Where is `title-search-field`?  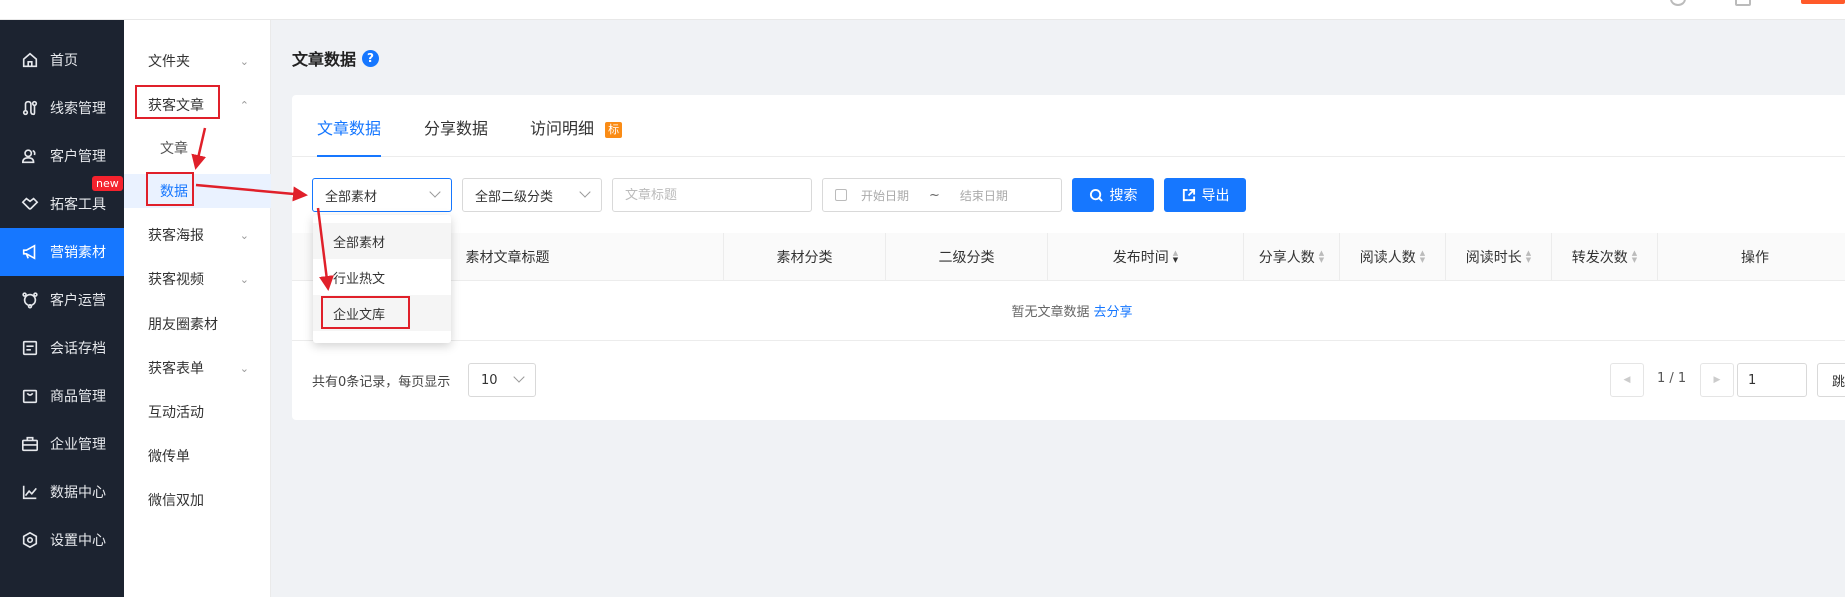 title-search-field is located at coordinates (712, 195).